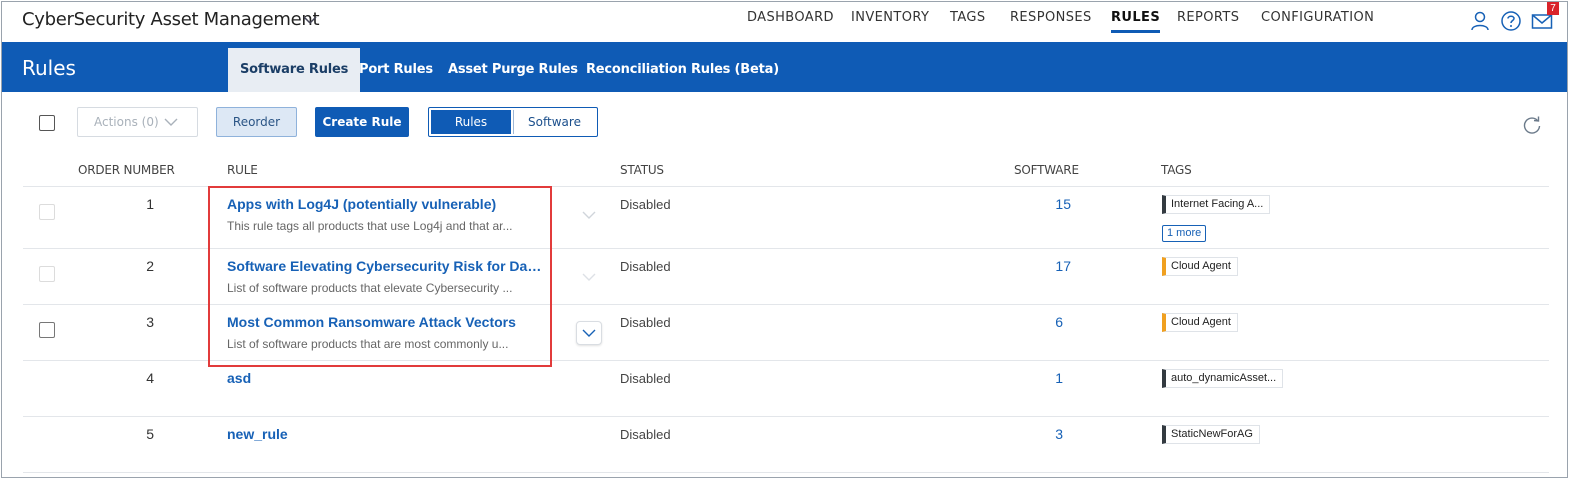  What do you see at coordinates (294, 70) in the screenshot?
I see `tab-software-rules: Software Rules` at bounding box center [294, 70].